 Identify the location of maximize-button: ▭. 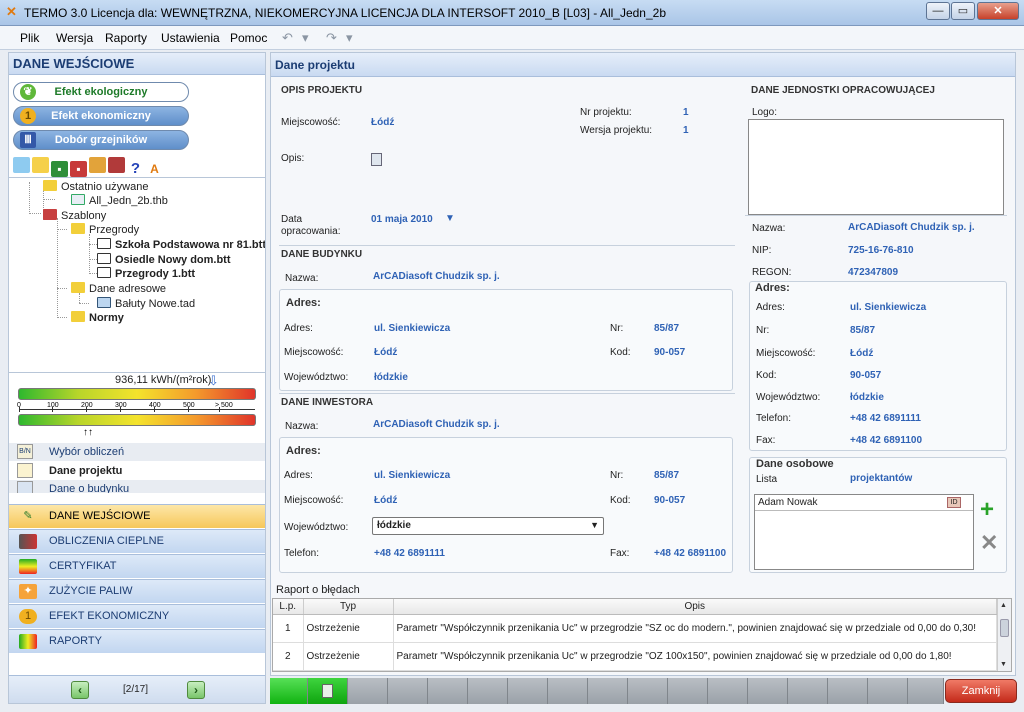
(963, 11).